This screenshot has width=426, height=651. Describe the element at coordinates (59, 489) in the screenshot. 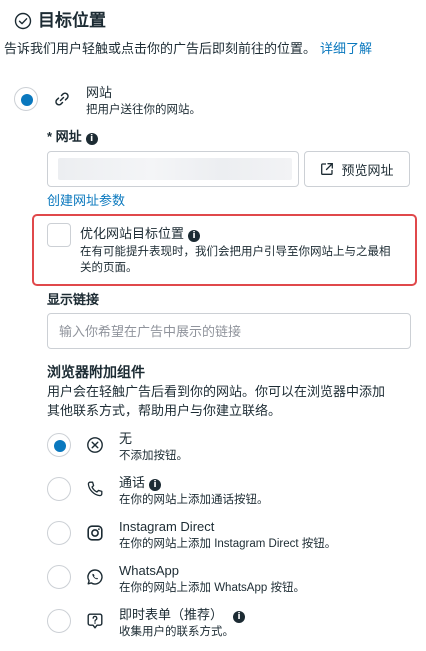

I see `addon-call-radio` at that location.